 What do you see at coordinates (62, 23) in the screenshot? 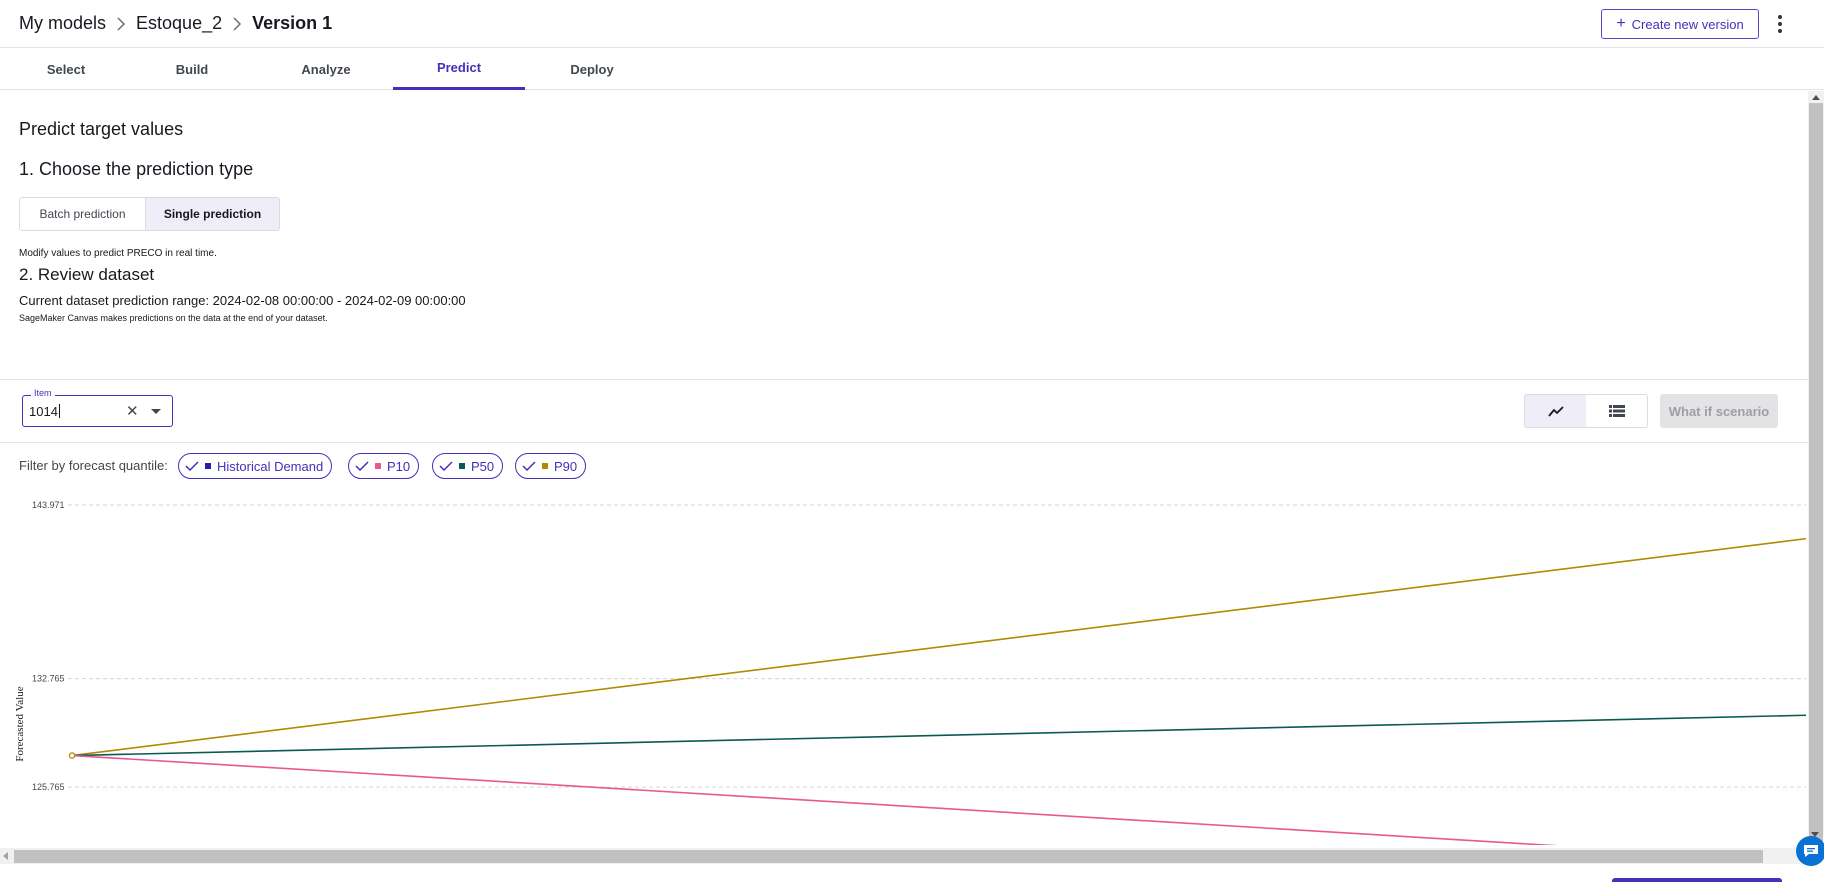
I see `breadcrumb-my-models: My models` at bounding box center [62, 23].